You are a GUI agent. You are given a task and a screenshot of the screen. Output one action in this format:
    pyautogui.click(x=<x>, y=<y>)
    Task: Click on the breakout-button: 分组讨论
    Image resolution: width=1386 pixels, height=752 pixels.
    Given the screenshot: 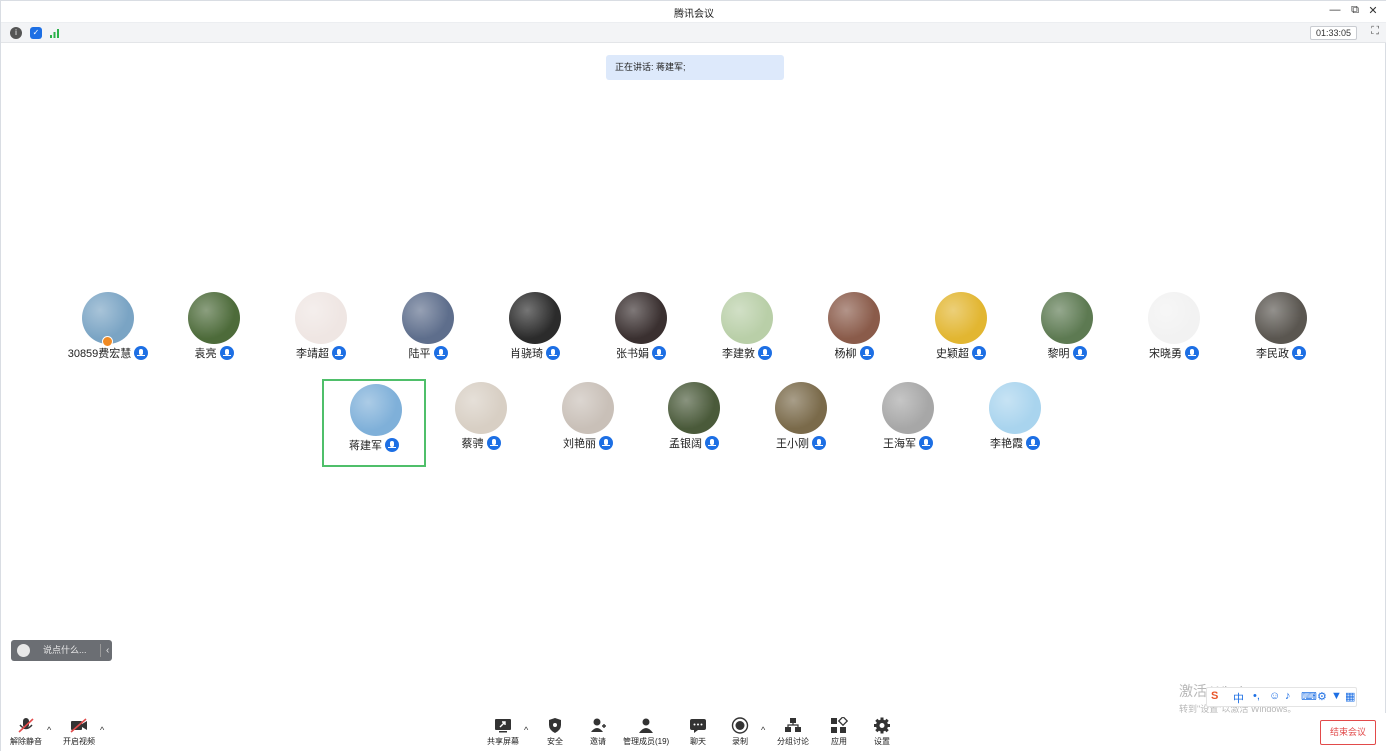 What is the action you would take?
    pyautogui.click(x=793, y=732)
    